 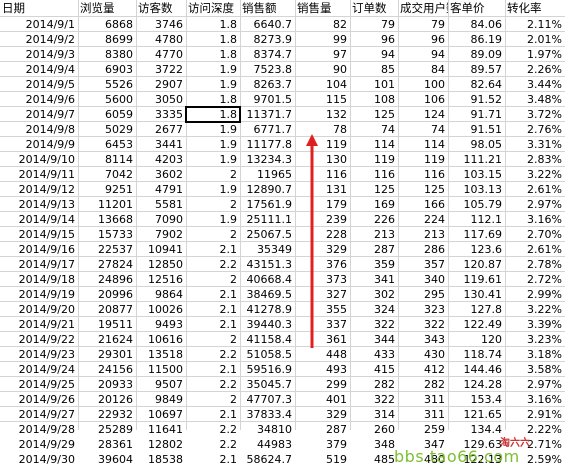 I want to click on watermark: bbs.tao66.com 淘六六, so click(x=458, y=452).